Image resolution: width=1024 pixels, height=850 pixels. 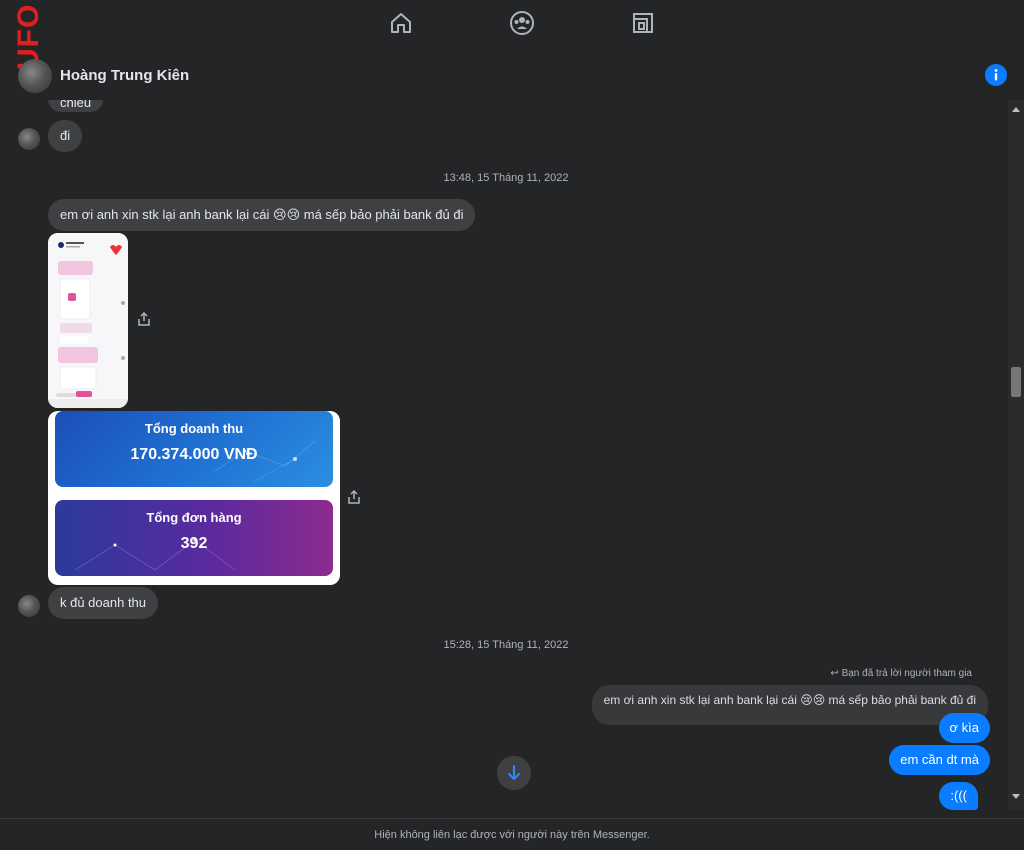 What do you see at coordinates (643, 23) in the screenshot?
I see `marketplace-icon` at bounding box center [643, 23].